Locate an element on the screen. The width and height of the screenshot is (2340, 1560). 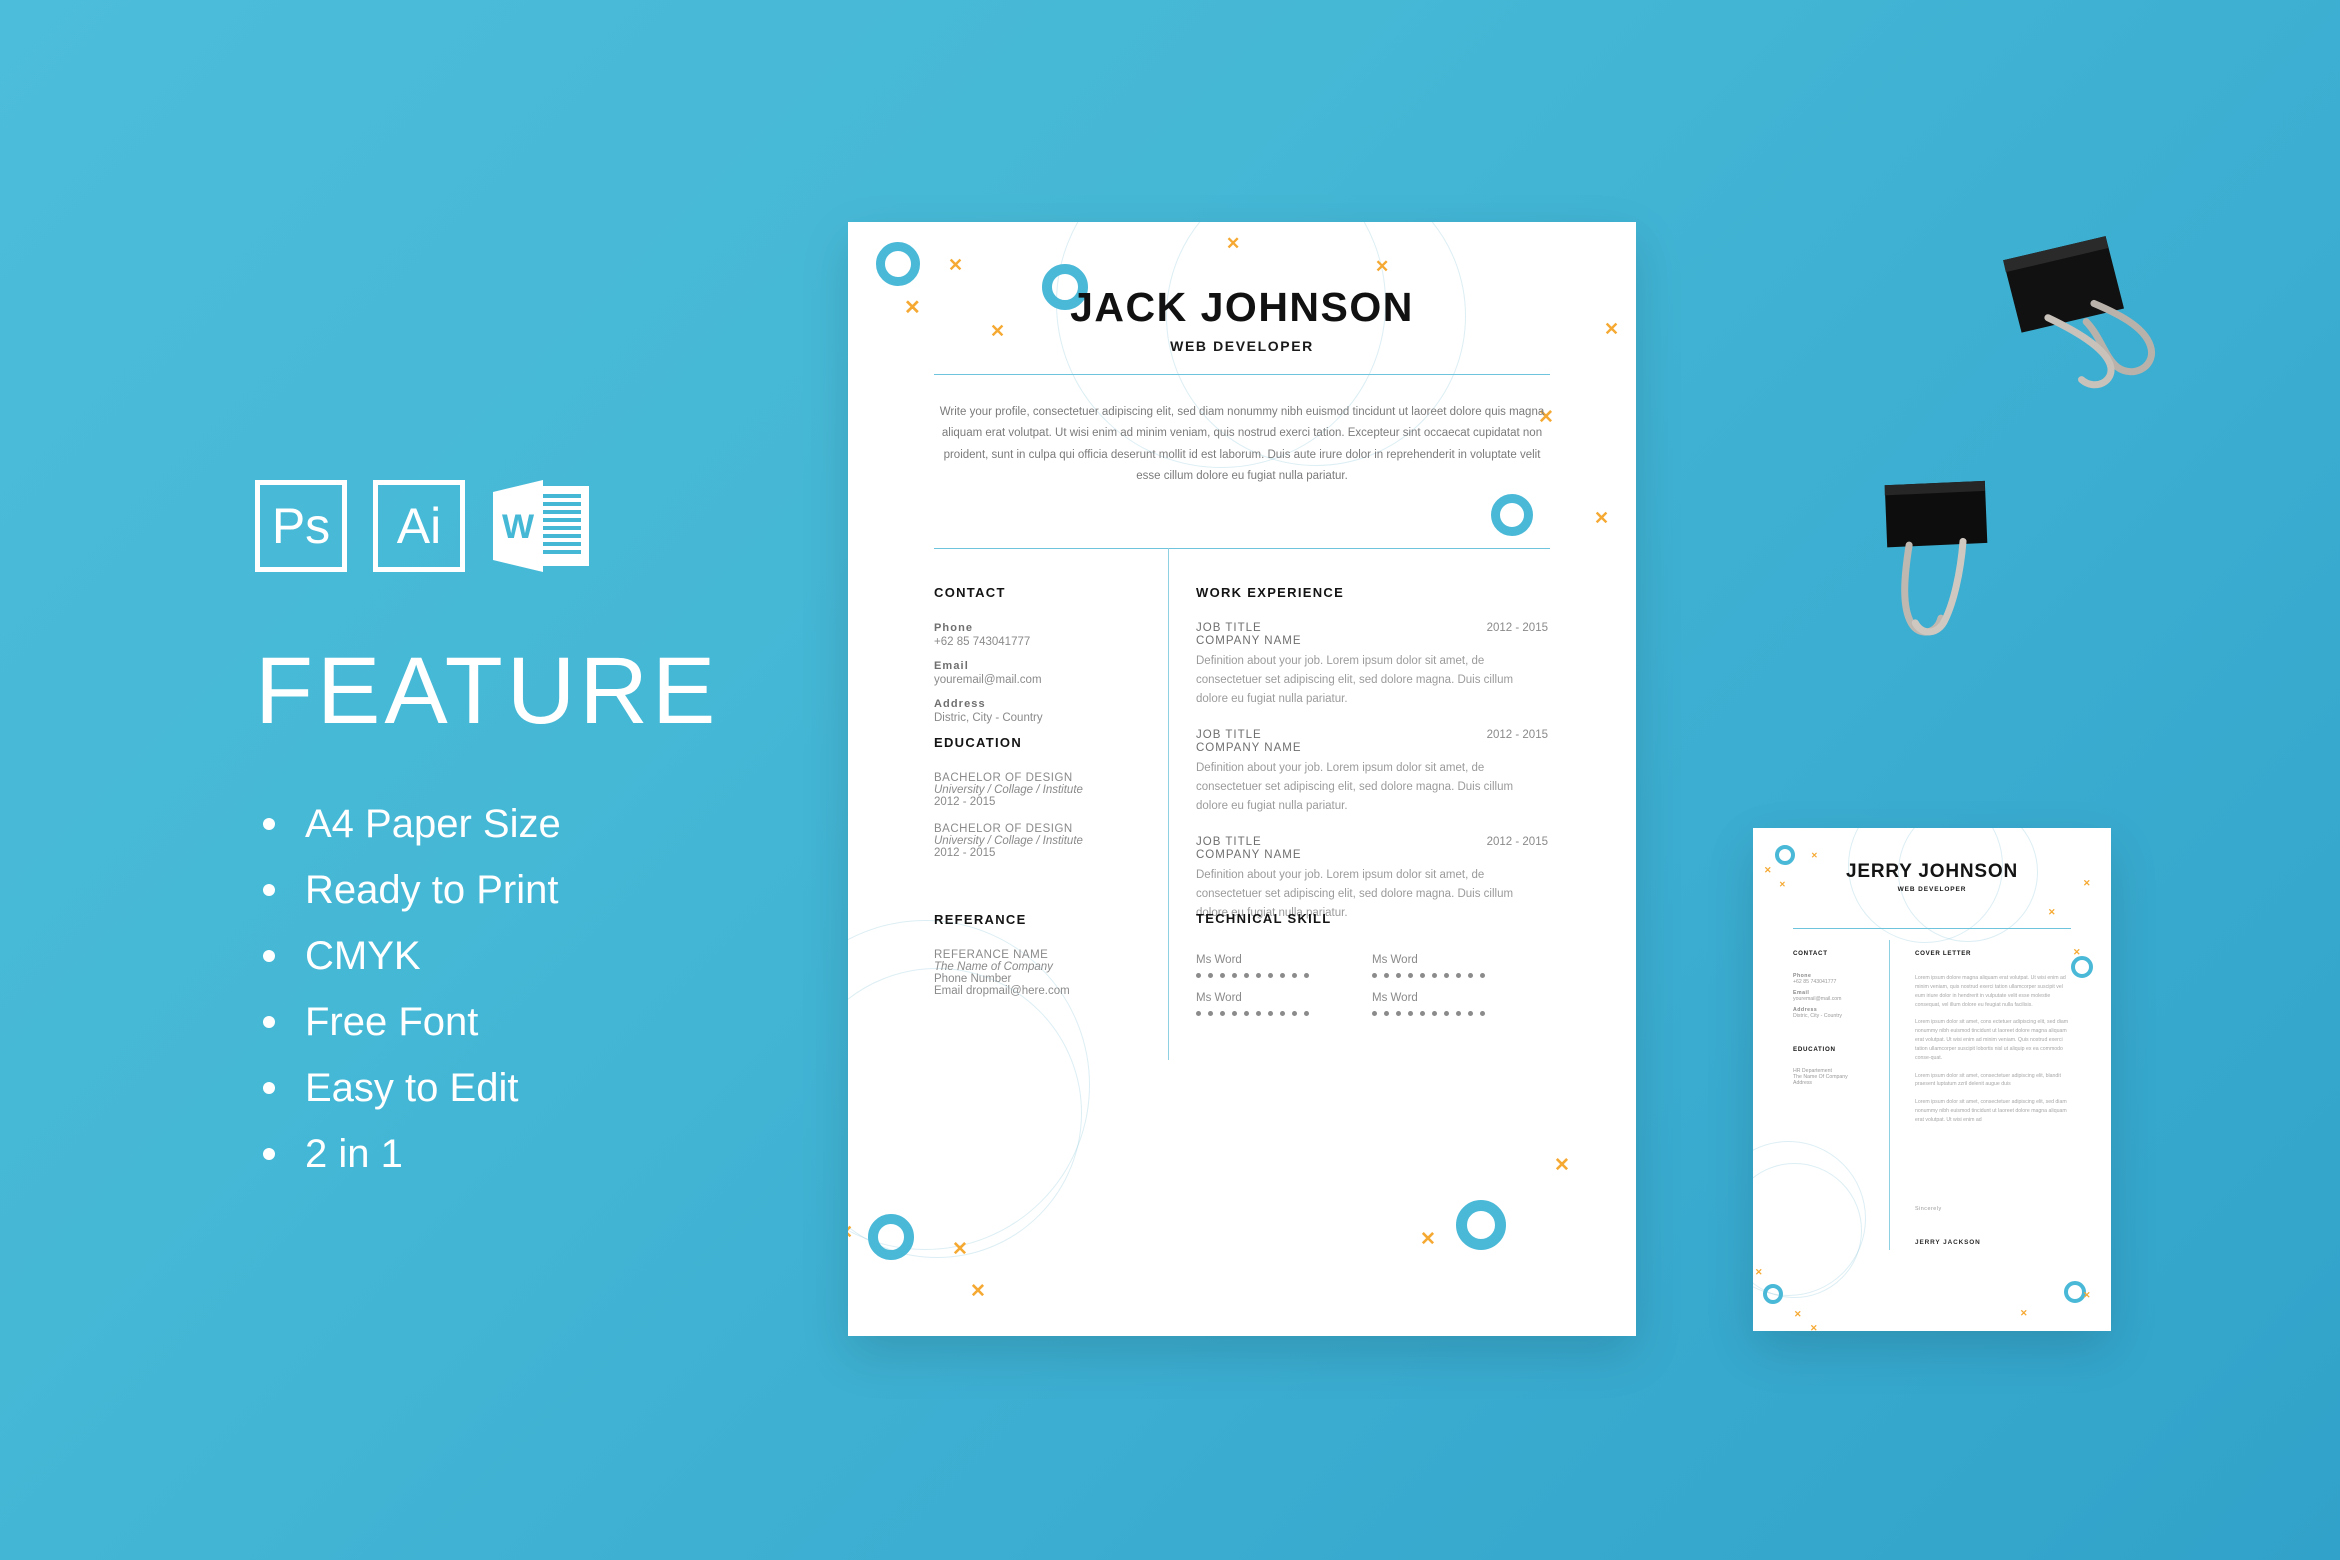
contact-label: Phone is located at coordinates (954, 628).